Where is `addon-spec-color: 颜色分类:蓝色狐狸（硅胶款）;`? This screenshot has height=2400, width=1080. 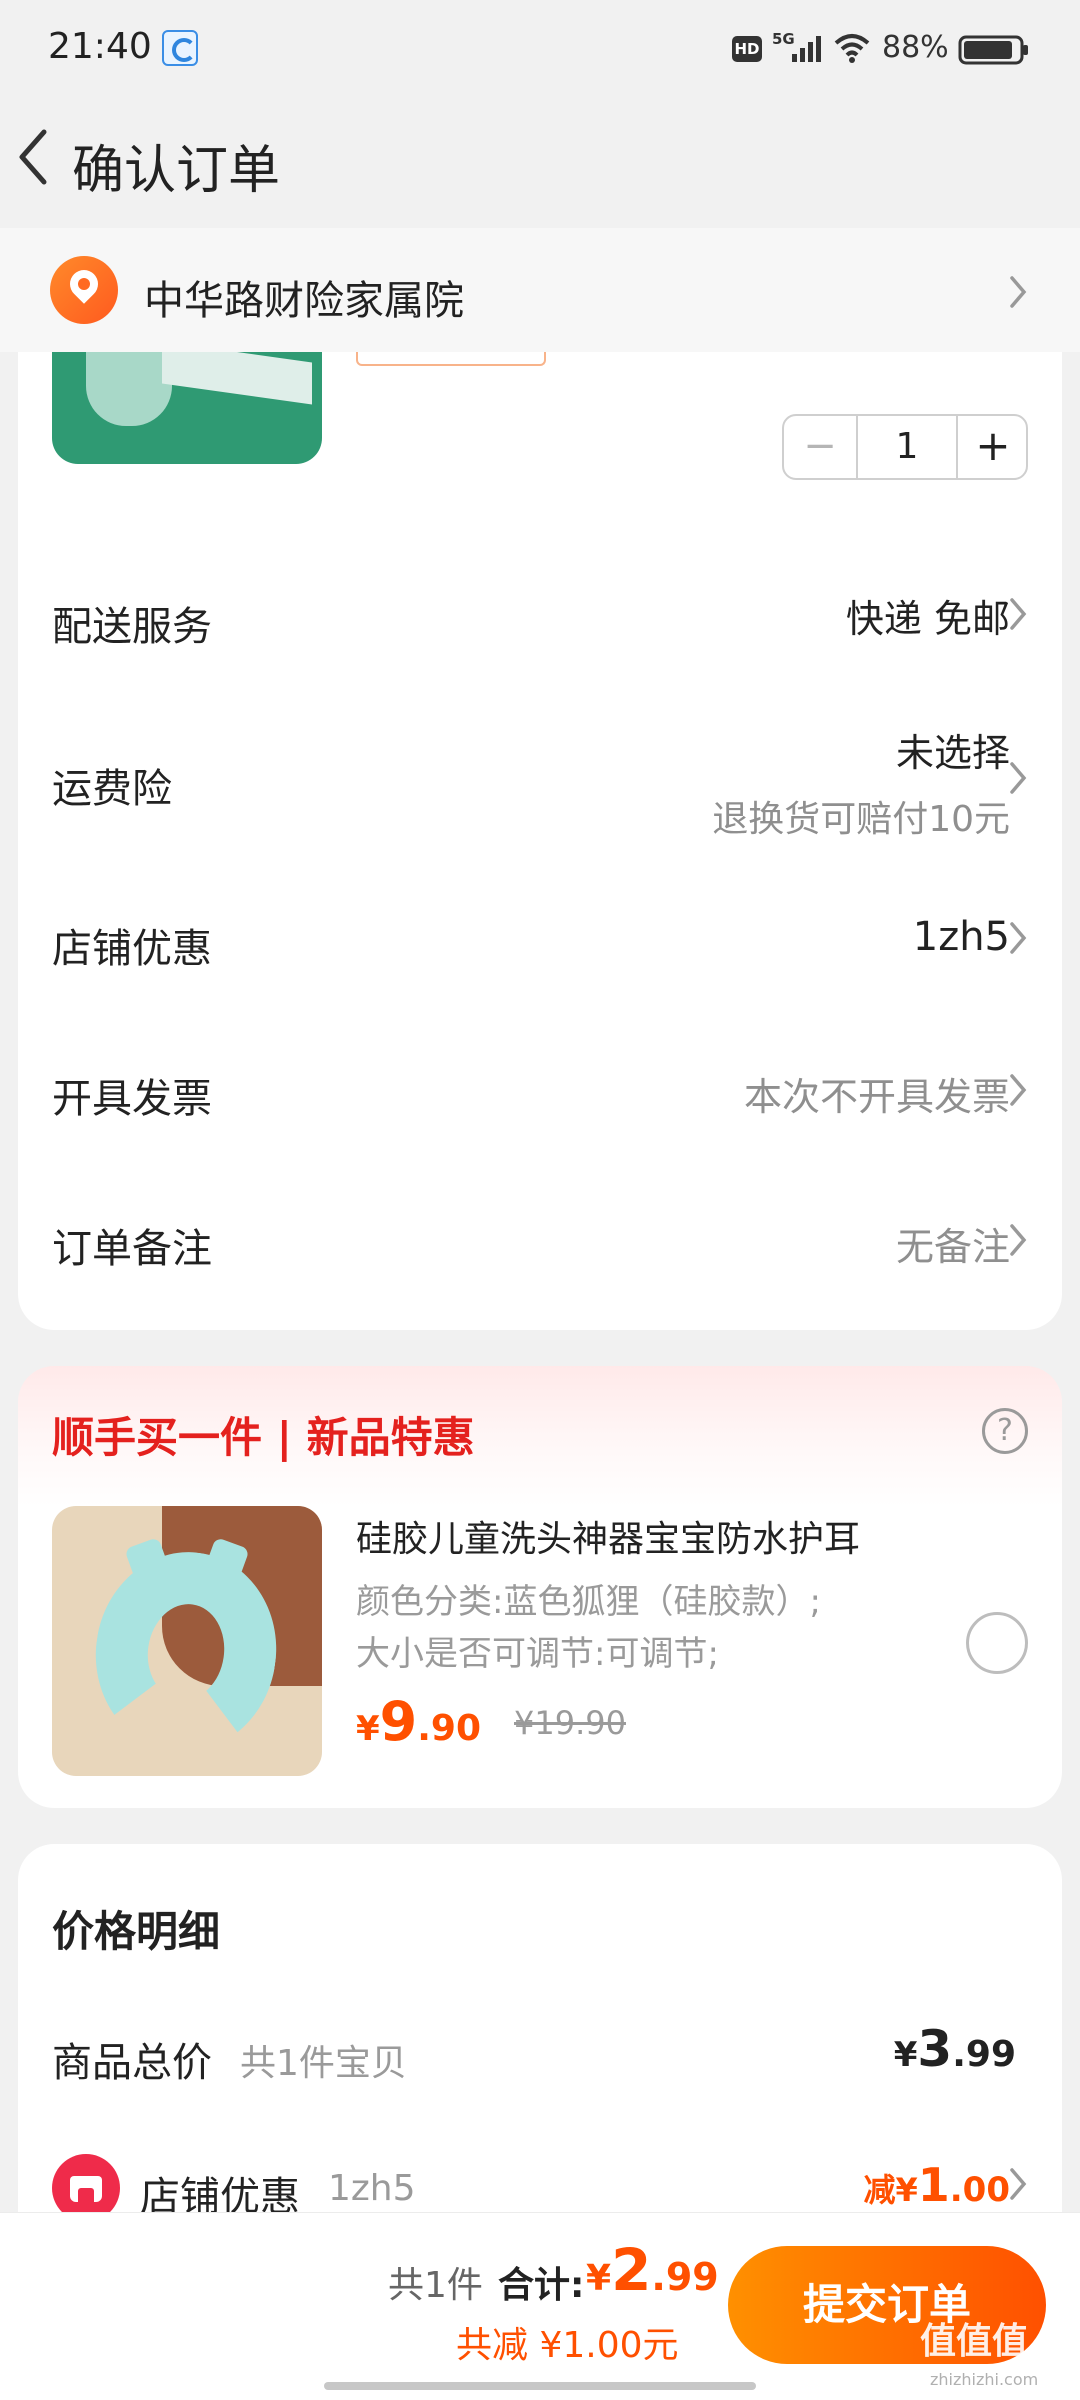
addon-spec-color: 颜色分类:蓝色狐狸（硅胶款）; is located at coordinates (588, 1602).